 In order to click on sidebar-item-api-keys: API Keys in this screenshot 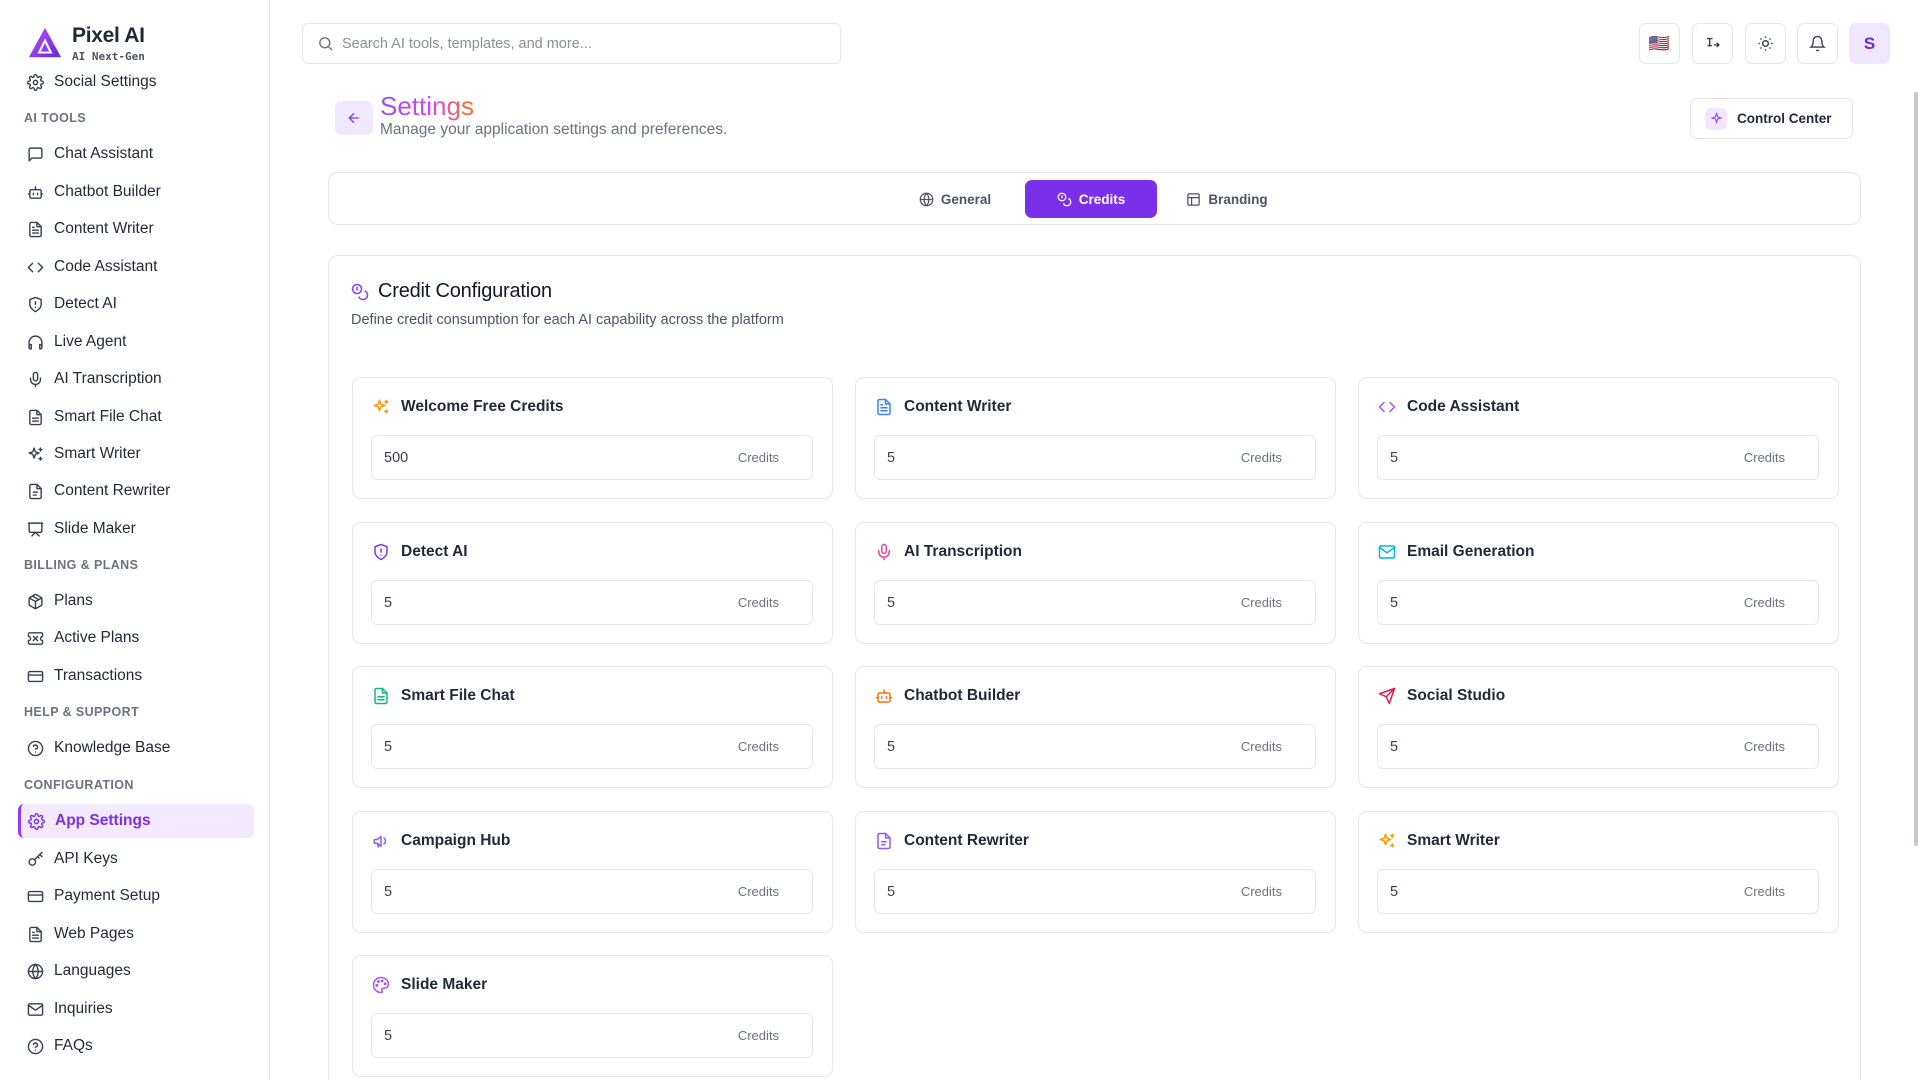, I will do `click(136, 859)`.